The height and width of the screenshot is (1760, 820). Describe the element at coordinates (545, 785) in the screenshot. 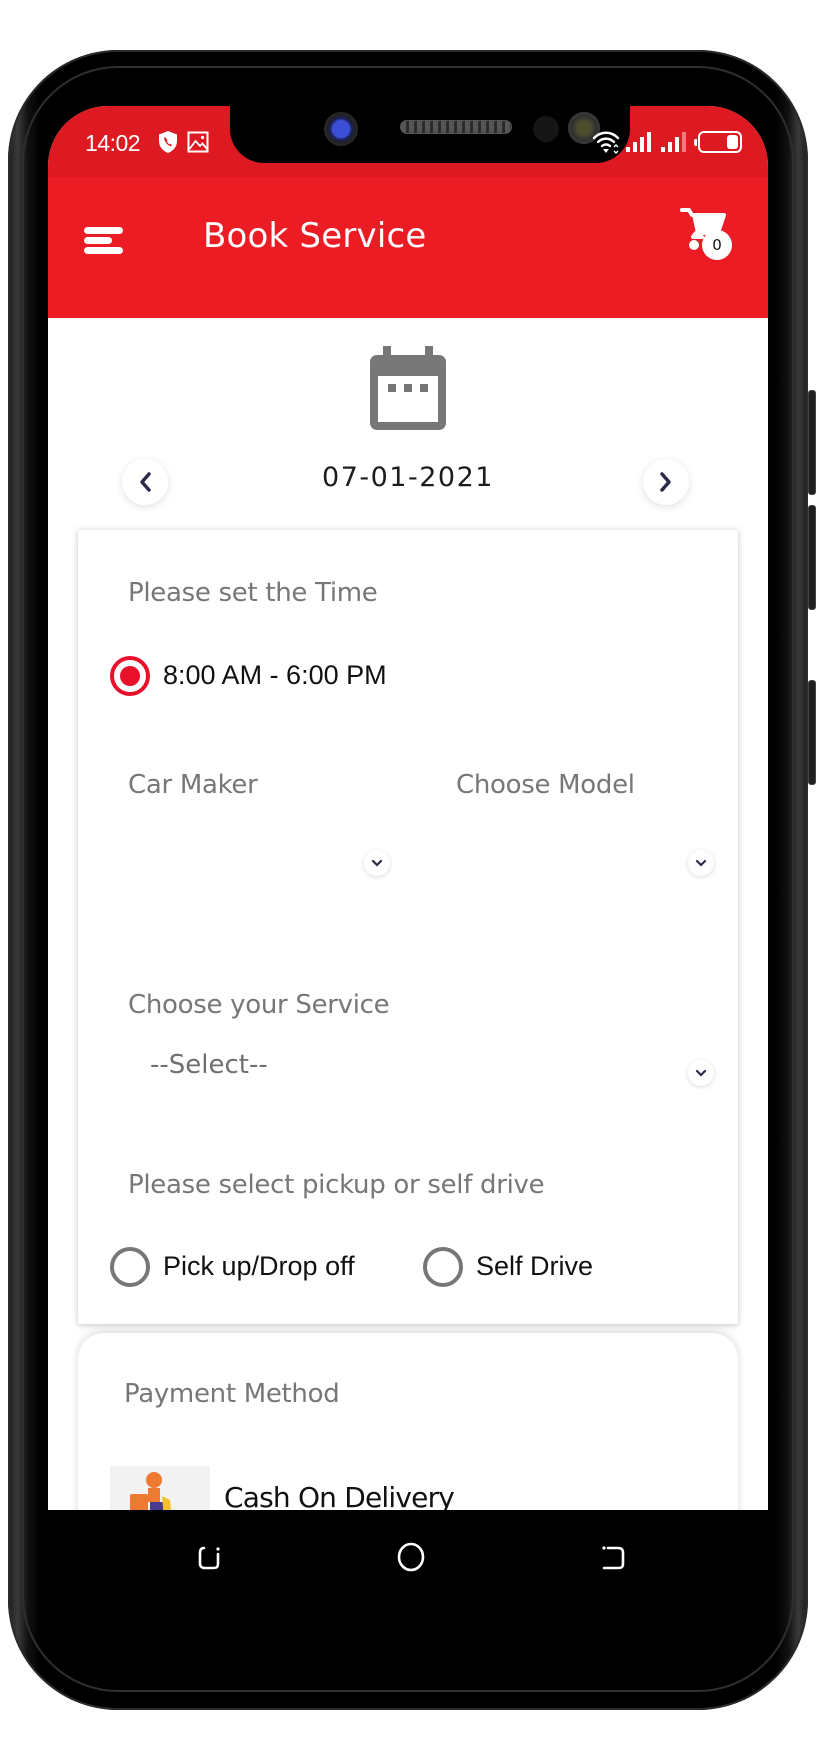

I see `car-model-label: Choose Model` at that location.